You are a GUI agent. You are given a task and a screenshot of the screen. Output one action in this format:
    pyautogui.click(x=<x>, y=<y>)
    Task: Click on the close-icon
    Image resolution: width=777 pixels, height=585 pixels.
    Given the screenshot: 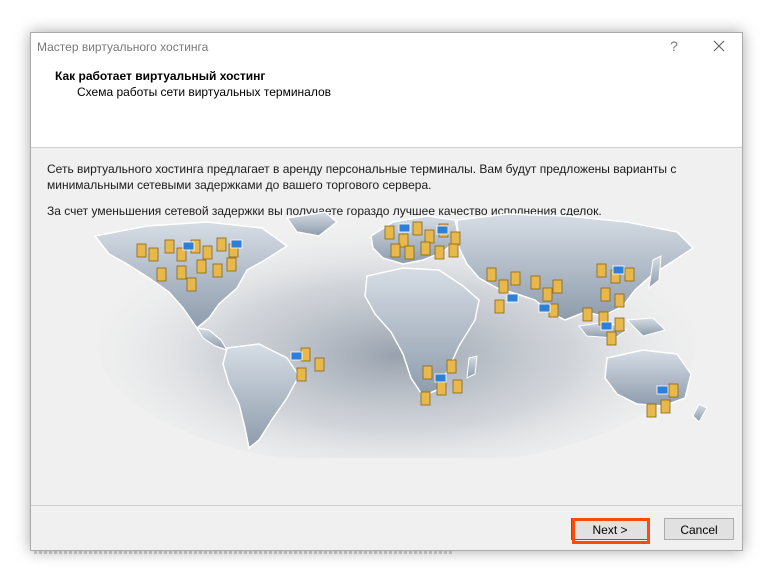 What is the action you would take?
    pyautogui.click(x=719, y=46)
    